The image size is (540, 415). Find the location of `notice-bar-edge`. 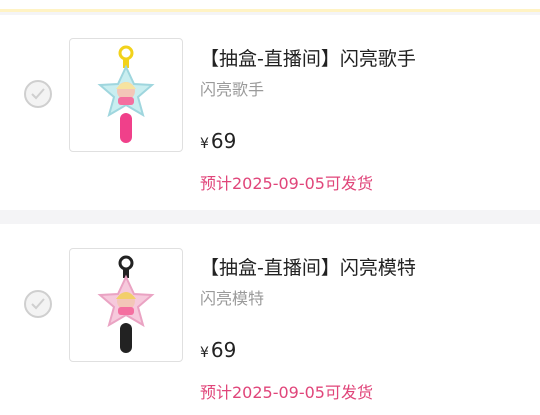

notice-bar-edge is located at coordinates (270, 10).